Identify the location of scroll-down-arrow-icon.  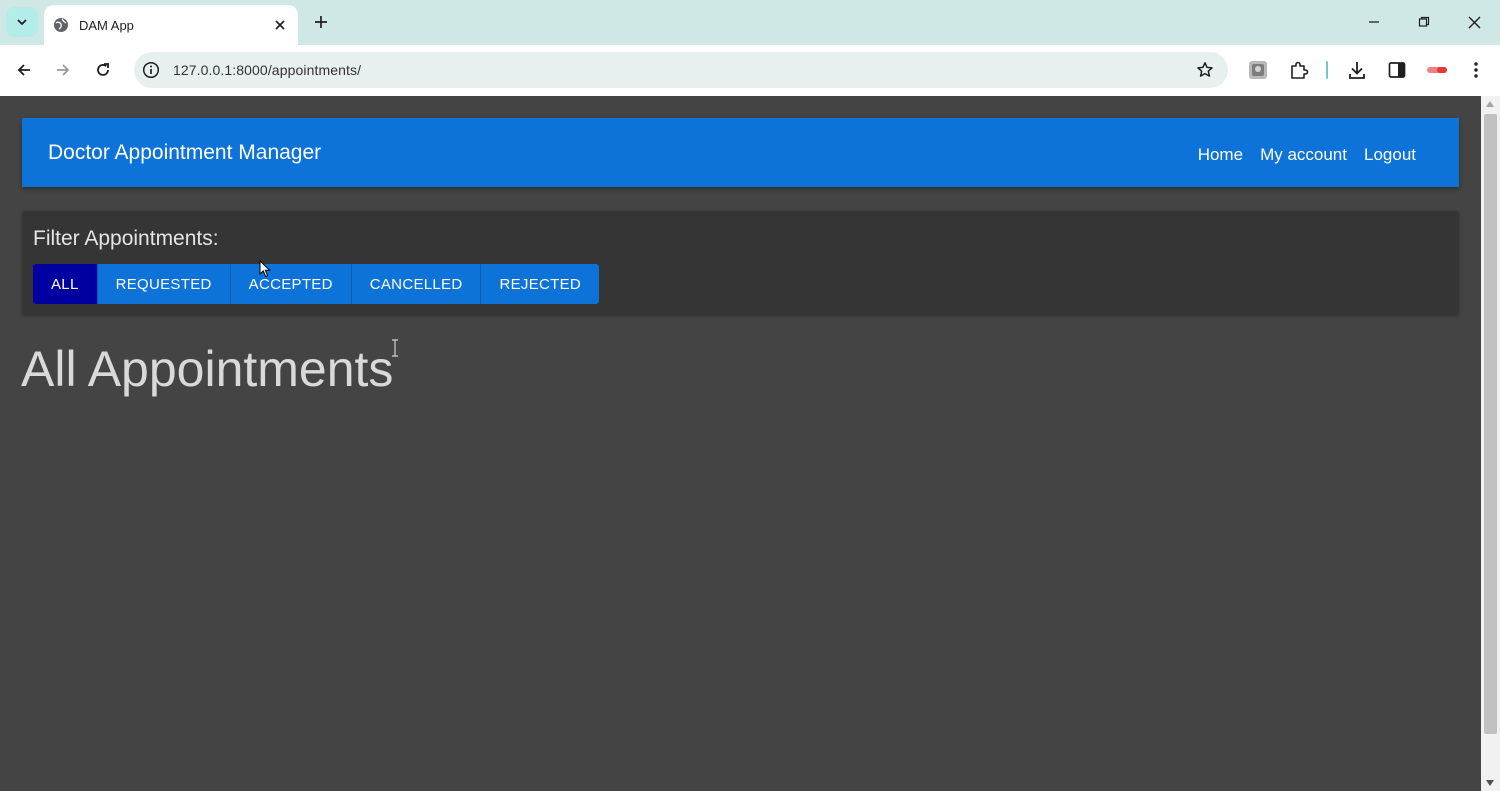
(1490, 783).